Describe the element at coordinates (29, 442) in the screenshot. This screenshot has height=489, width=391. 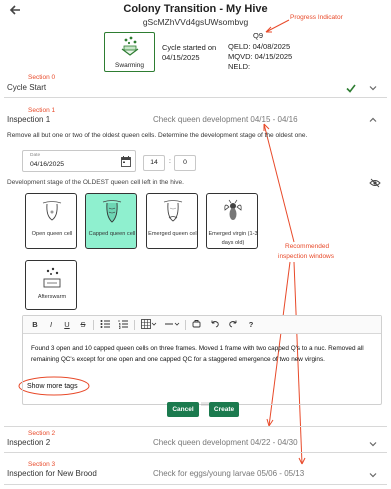
I see `section-title: Inspection 2` at that location.